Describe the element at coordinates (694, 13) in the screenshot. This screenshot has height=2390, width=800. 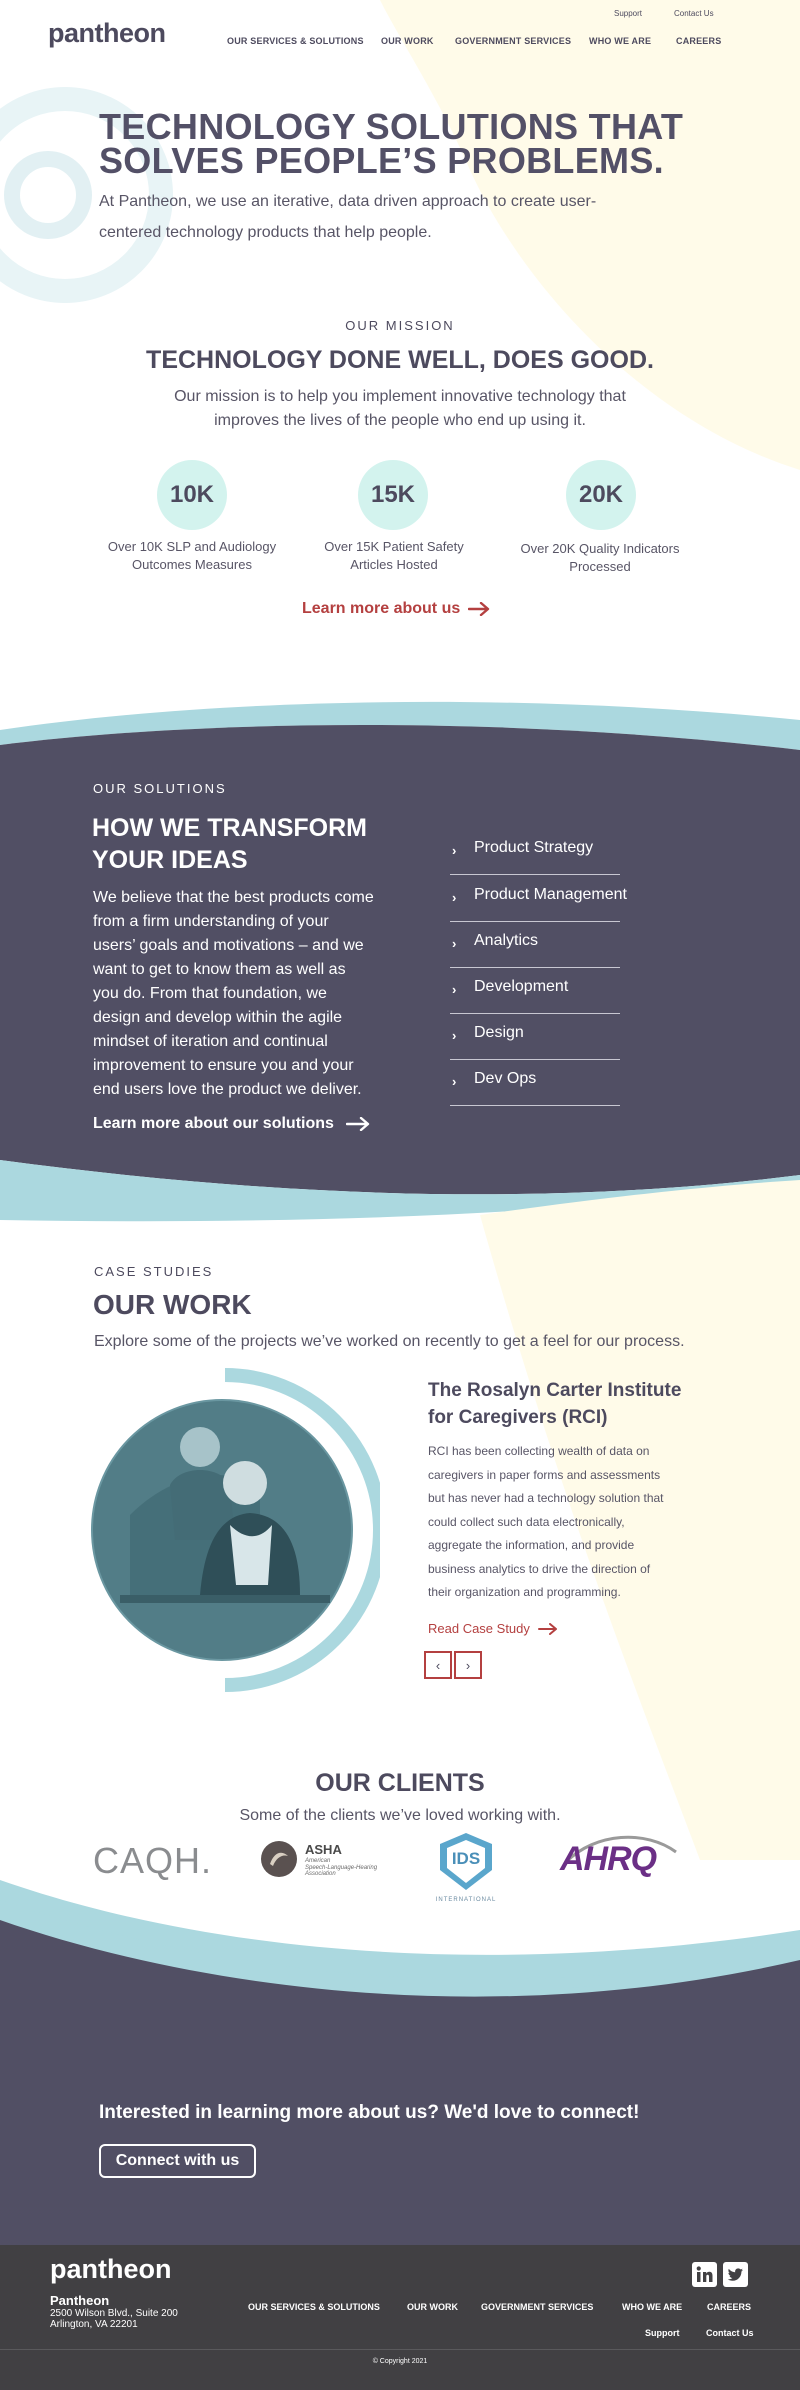
I see `contact-us-link: Contact Us` at that location.